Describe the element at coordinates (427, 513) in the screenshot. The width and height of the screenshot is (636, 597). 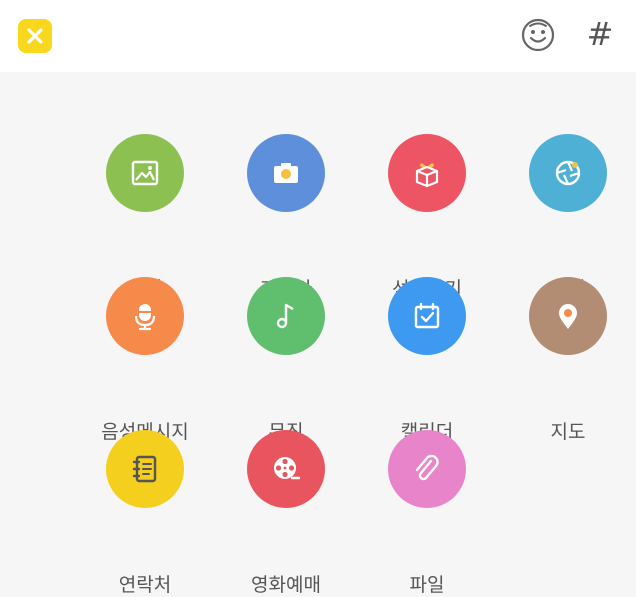
I see `file-item: 파일` at that location.